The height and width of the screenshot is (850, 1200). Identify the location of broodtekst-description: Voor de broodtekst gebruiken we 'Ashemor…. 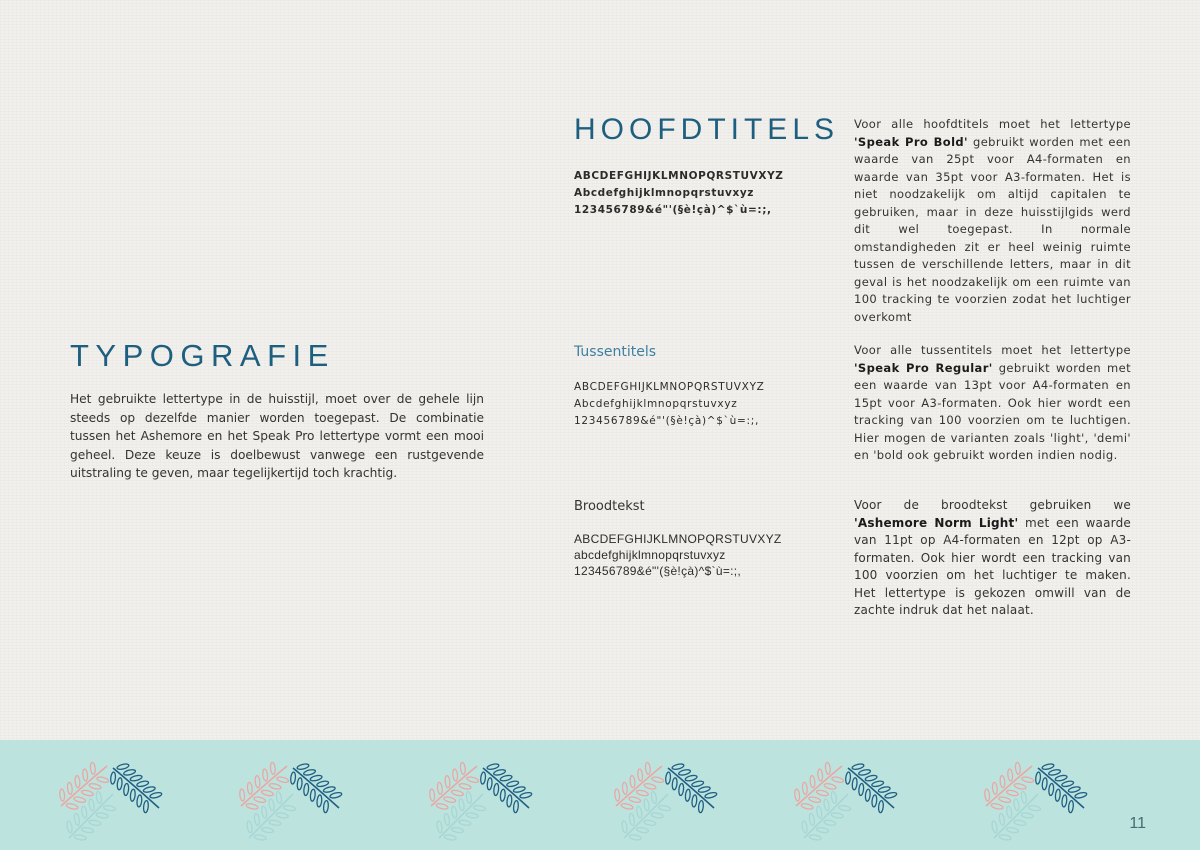
(992, 558).